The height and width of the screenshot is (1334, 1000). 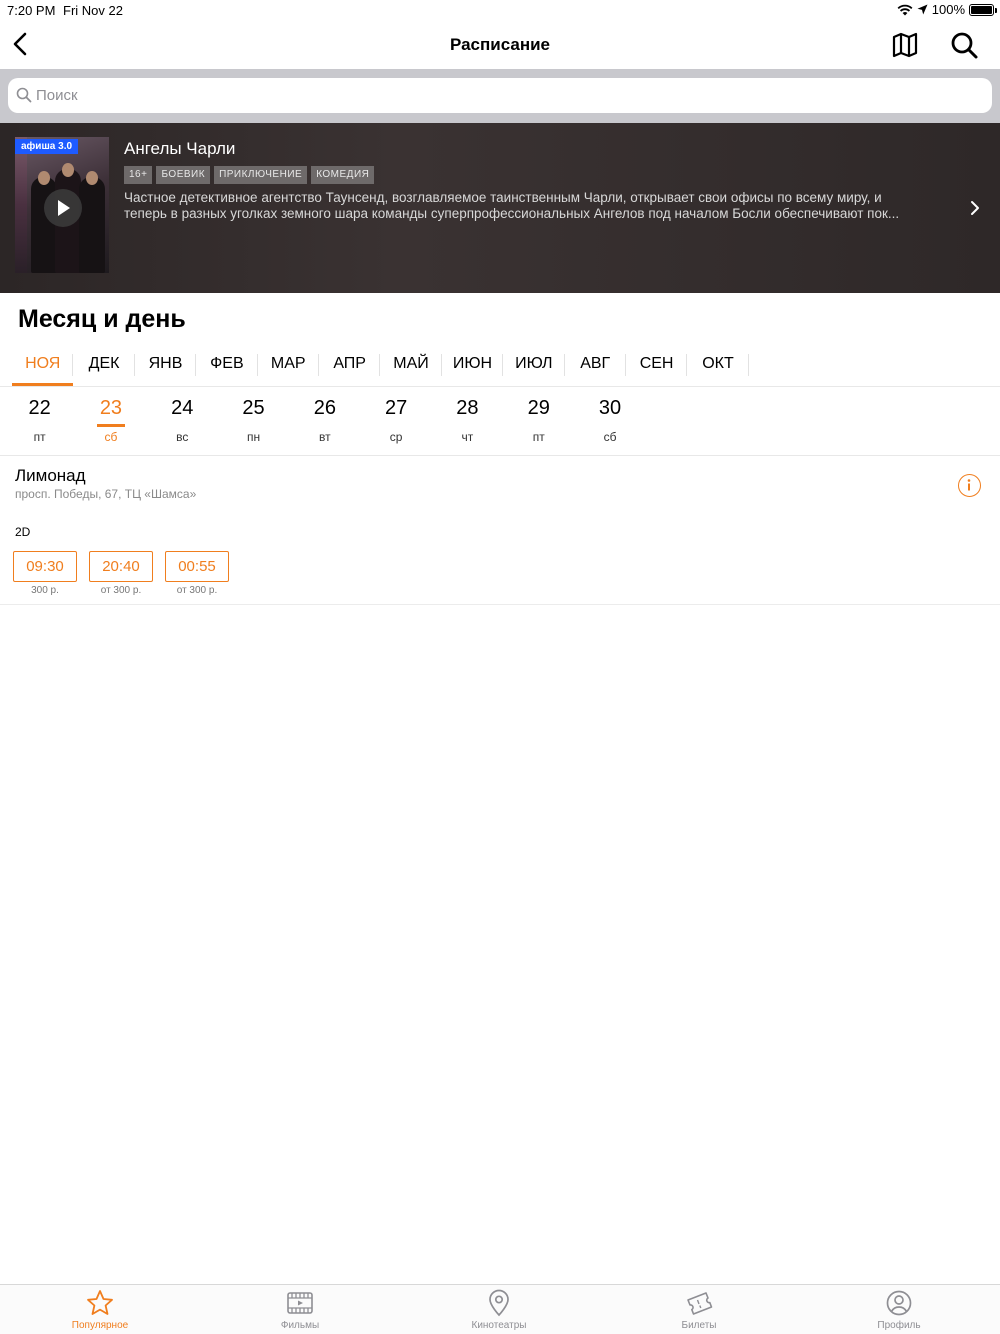 I want to click on status-bar: 7:20 PM Fri Nov 22 100%, so click(x=500, y=10).